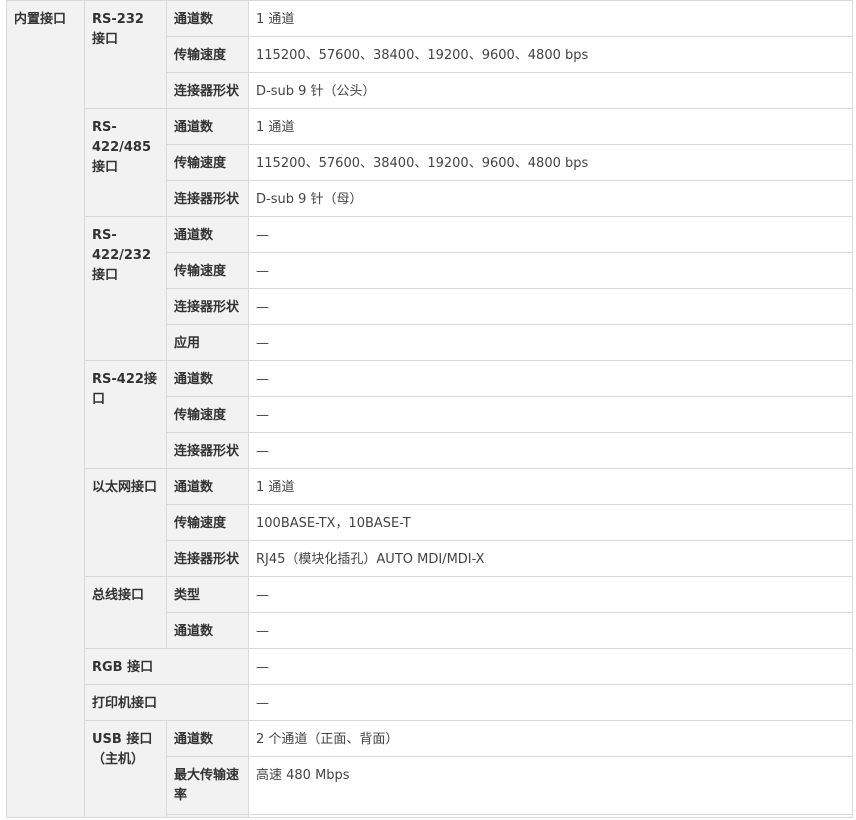  What do you see at coordinates (125, 769) in the screenshot?
I see `group-header: USB 接口（主机）` at bounding box center [125, 769].